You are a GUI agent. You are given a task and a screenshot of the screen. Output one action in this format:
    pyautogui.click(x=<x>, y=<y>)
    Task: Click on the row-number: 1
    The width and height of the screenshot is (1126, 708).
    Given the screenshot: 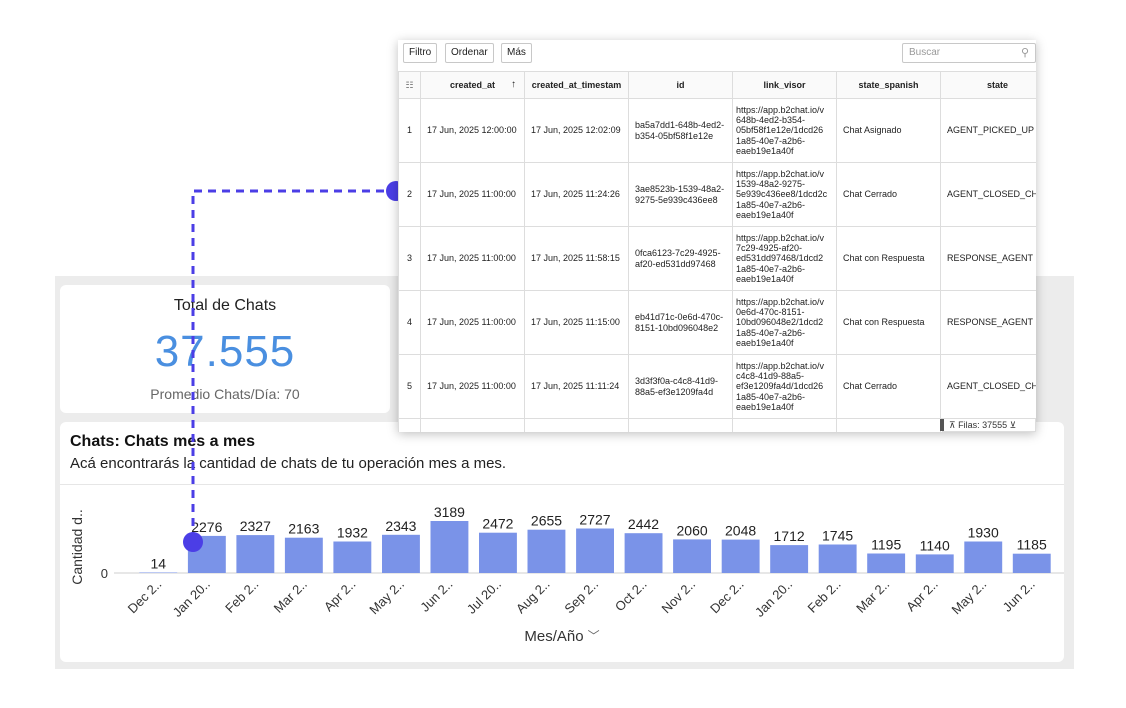 What is the action you would take?
    pyautogui.click(x=409, y=130)
    